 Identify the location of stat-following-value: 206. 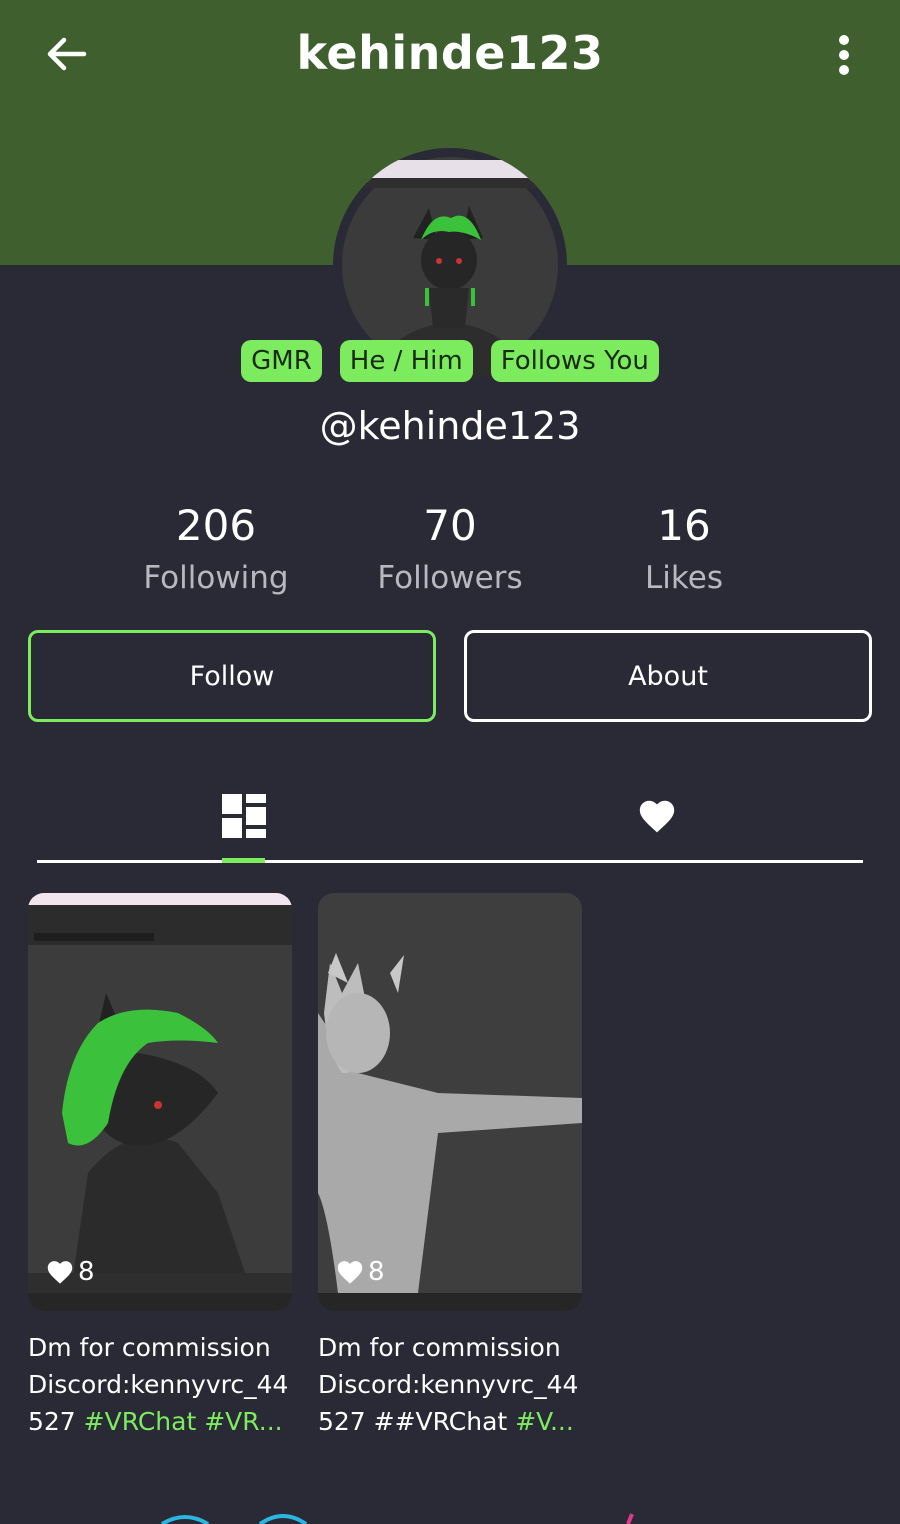
(216, 525).